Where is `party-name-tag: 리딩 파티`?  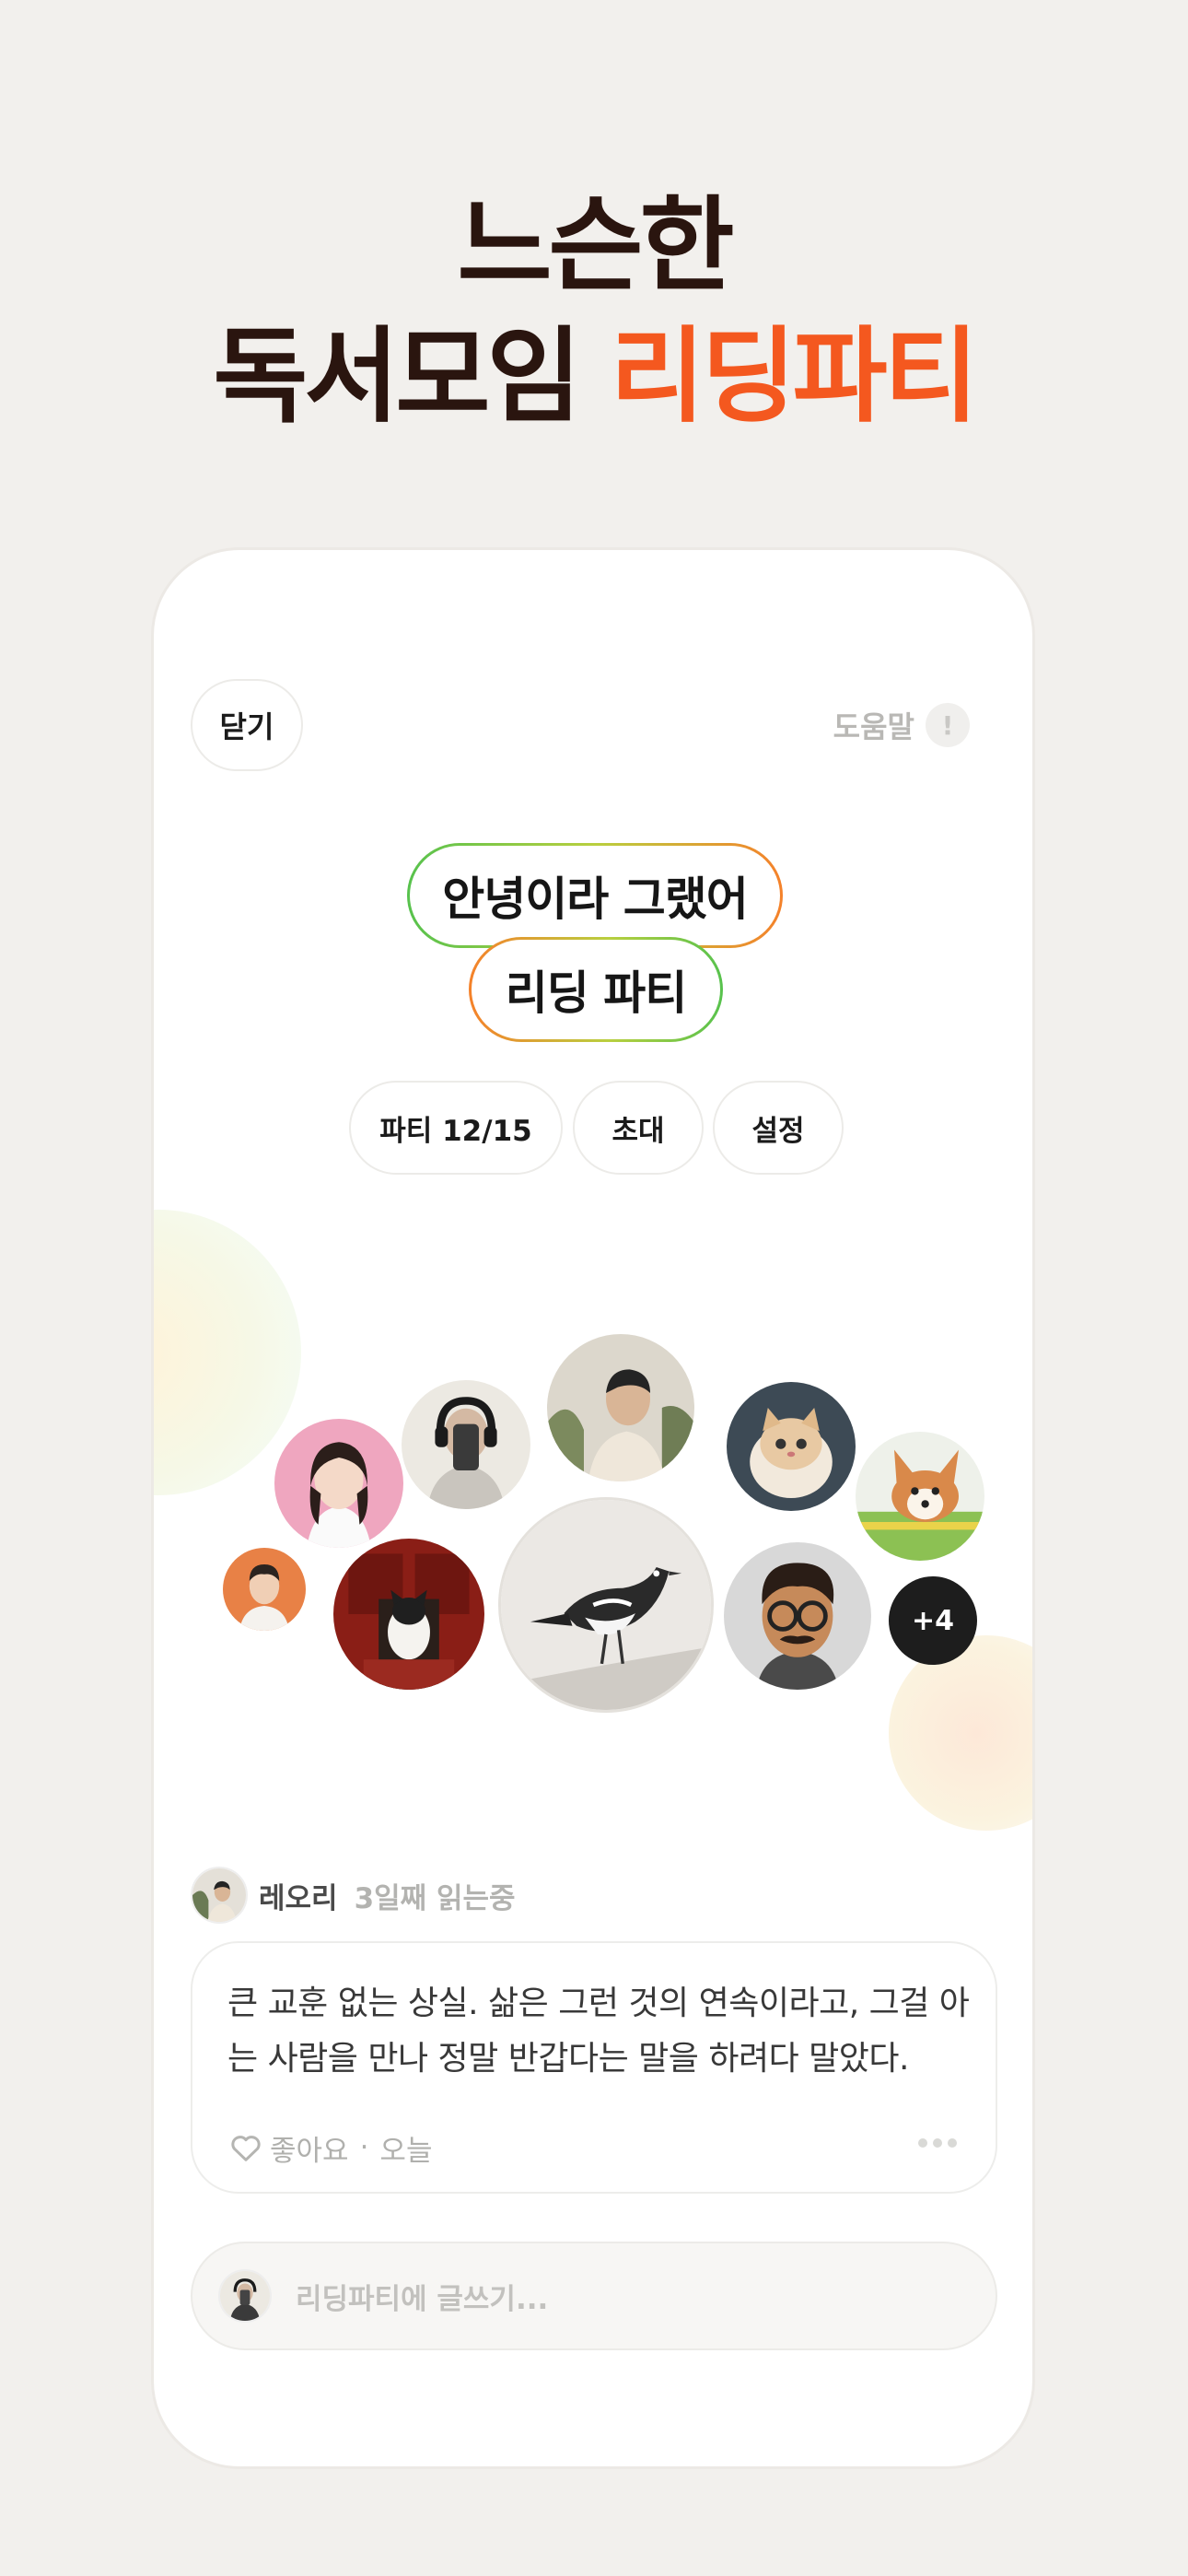 party-name-tag: 리딩 파티 is located at coordinates (596, 989).